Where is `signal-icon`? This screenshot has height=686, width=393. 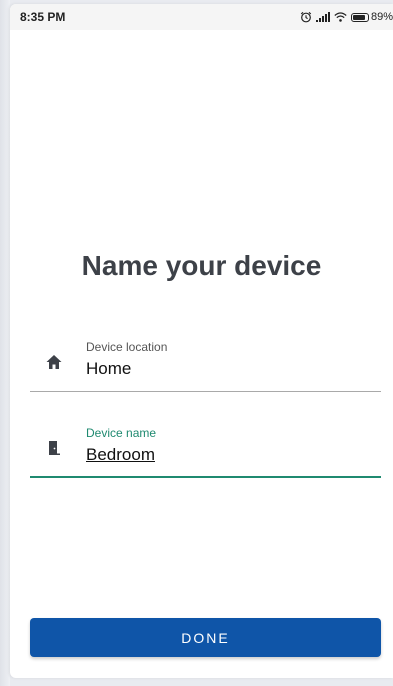
signal-icon is located at coordinates (322, 17).